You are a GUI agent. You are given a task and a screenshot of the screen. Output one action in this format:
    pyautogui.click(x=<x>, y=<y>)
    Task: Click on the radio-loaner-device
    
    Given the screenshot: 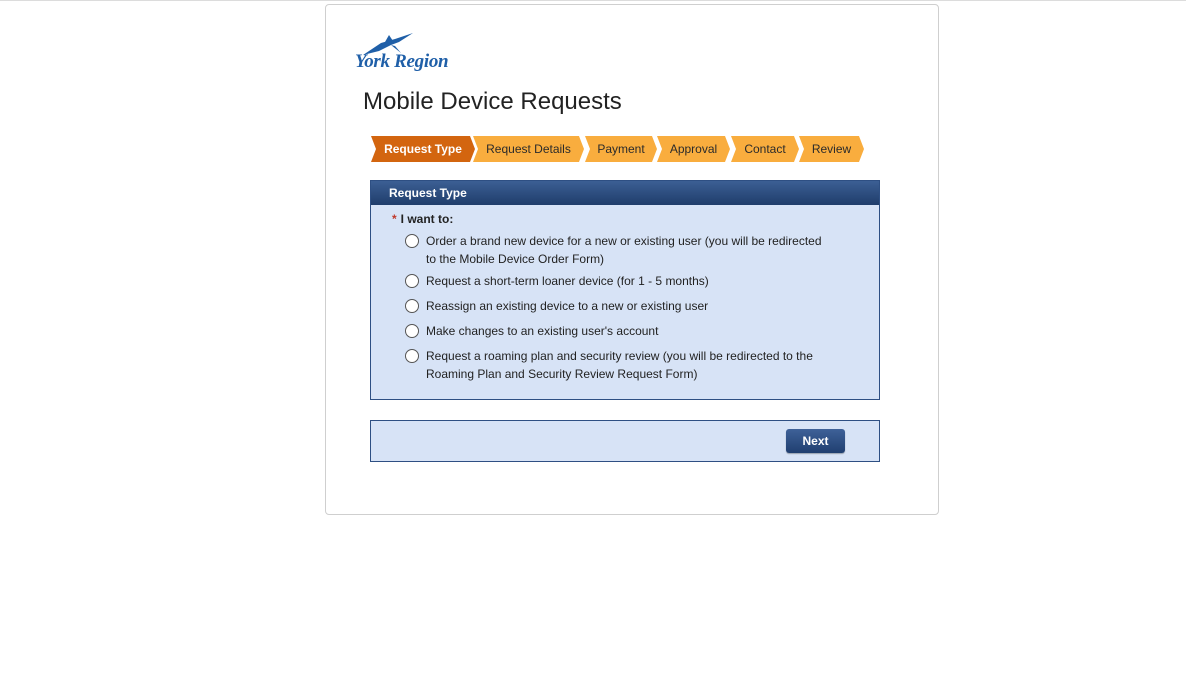 What is the action you would take?
    pyautogui.click(x=412, y=281)
    